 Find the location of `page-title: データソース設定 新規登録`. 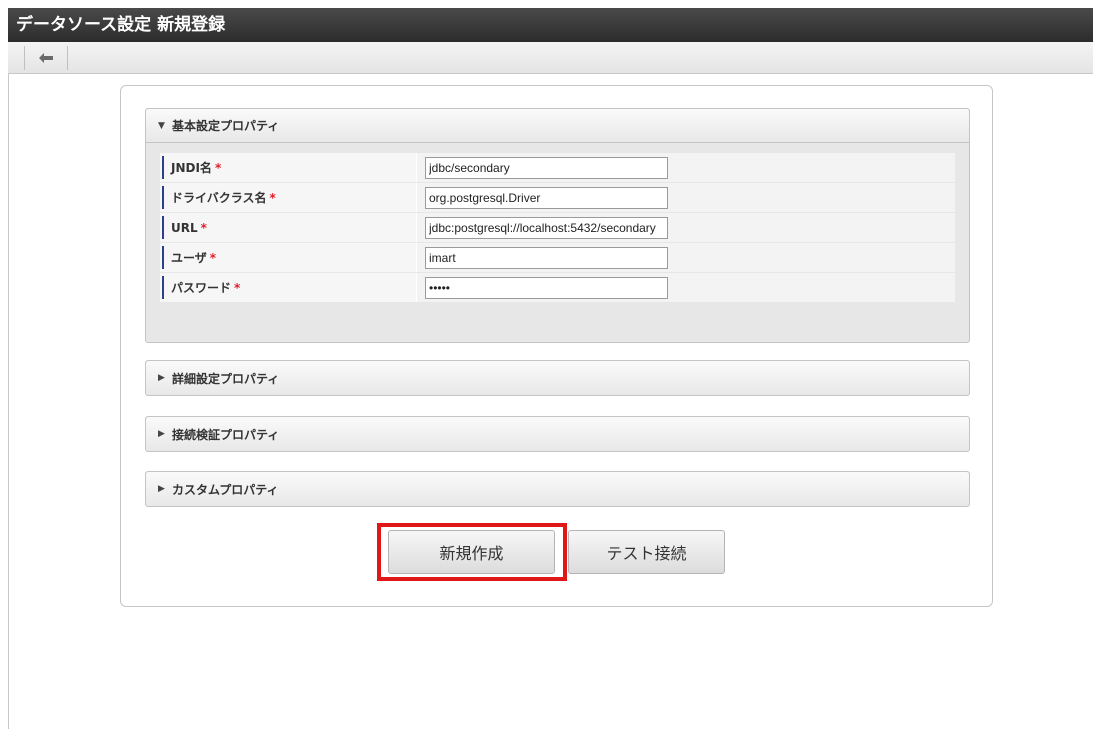

page-title: データソース設定 新規登録 is located at coordinates (550, 25).